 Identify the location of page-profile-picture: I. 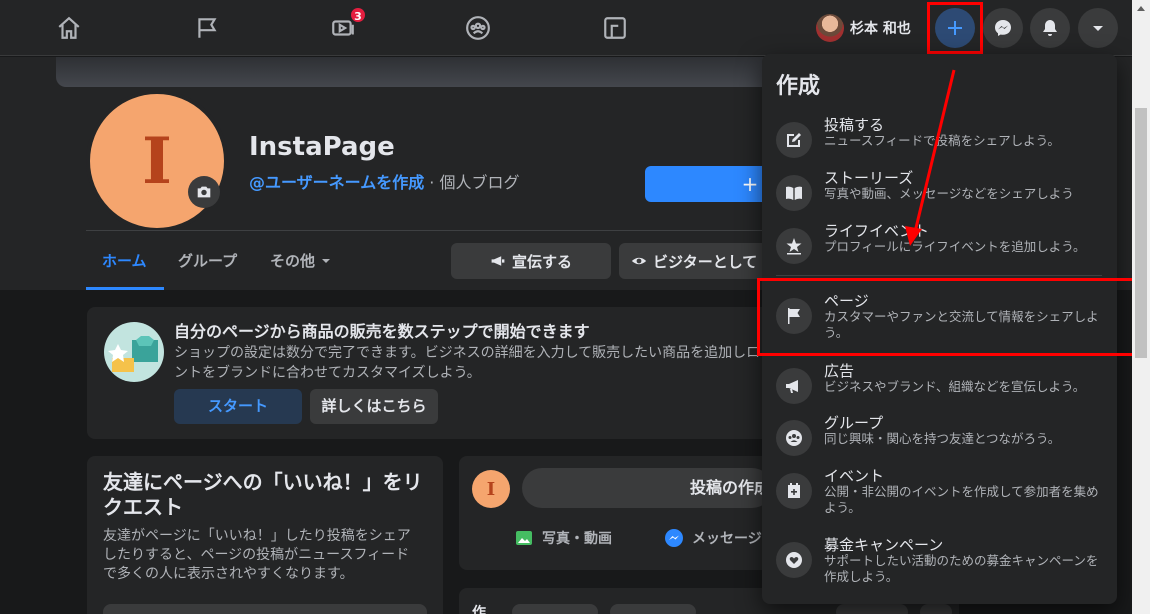
(157, 161).